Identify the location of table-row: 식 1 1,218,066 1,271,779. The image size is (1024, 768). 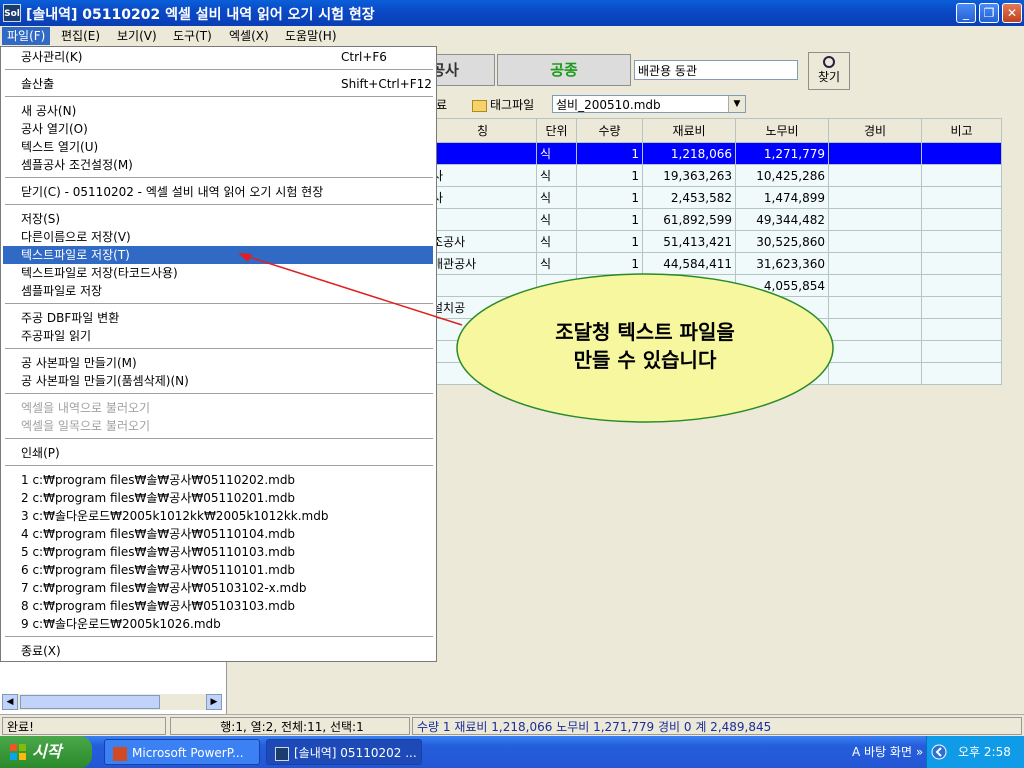
(715, 153).